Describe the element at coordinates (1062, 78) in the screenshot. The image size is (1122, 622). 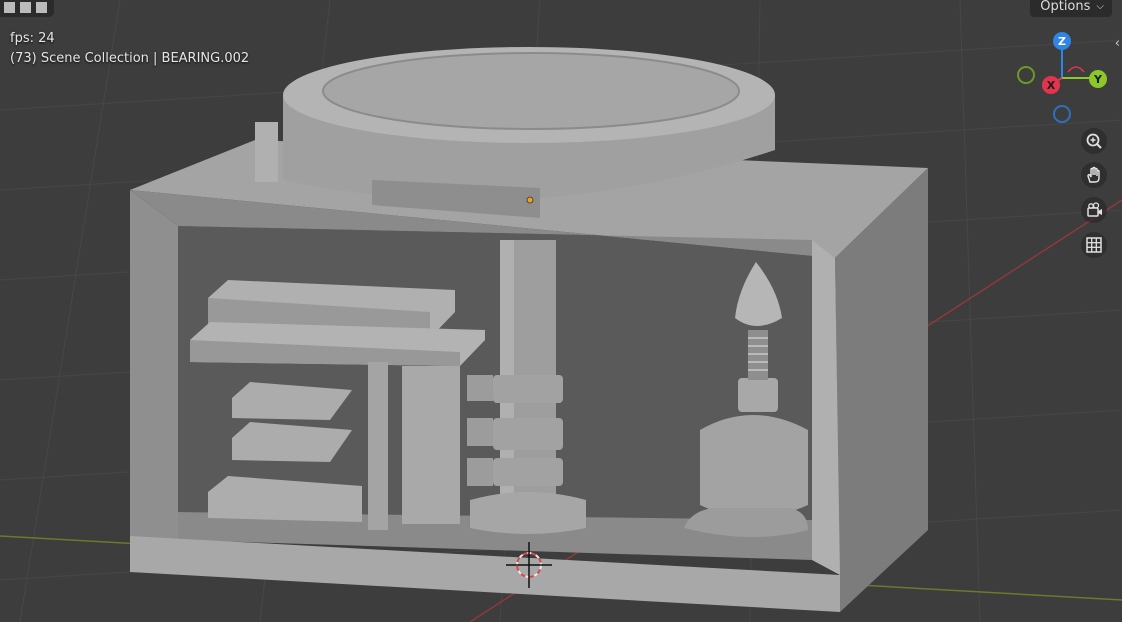
I see `navigation-gizmo: Z Y X` at that location.